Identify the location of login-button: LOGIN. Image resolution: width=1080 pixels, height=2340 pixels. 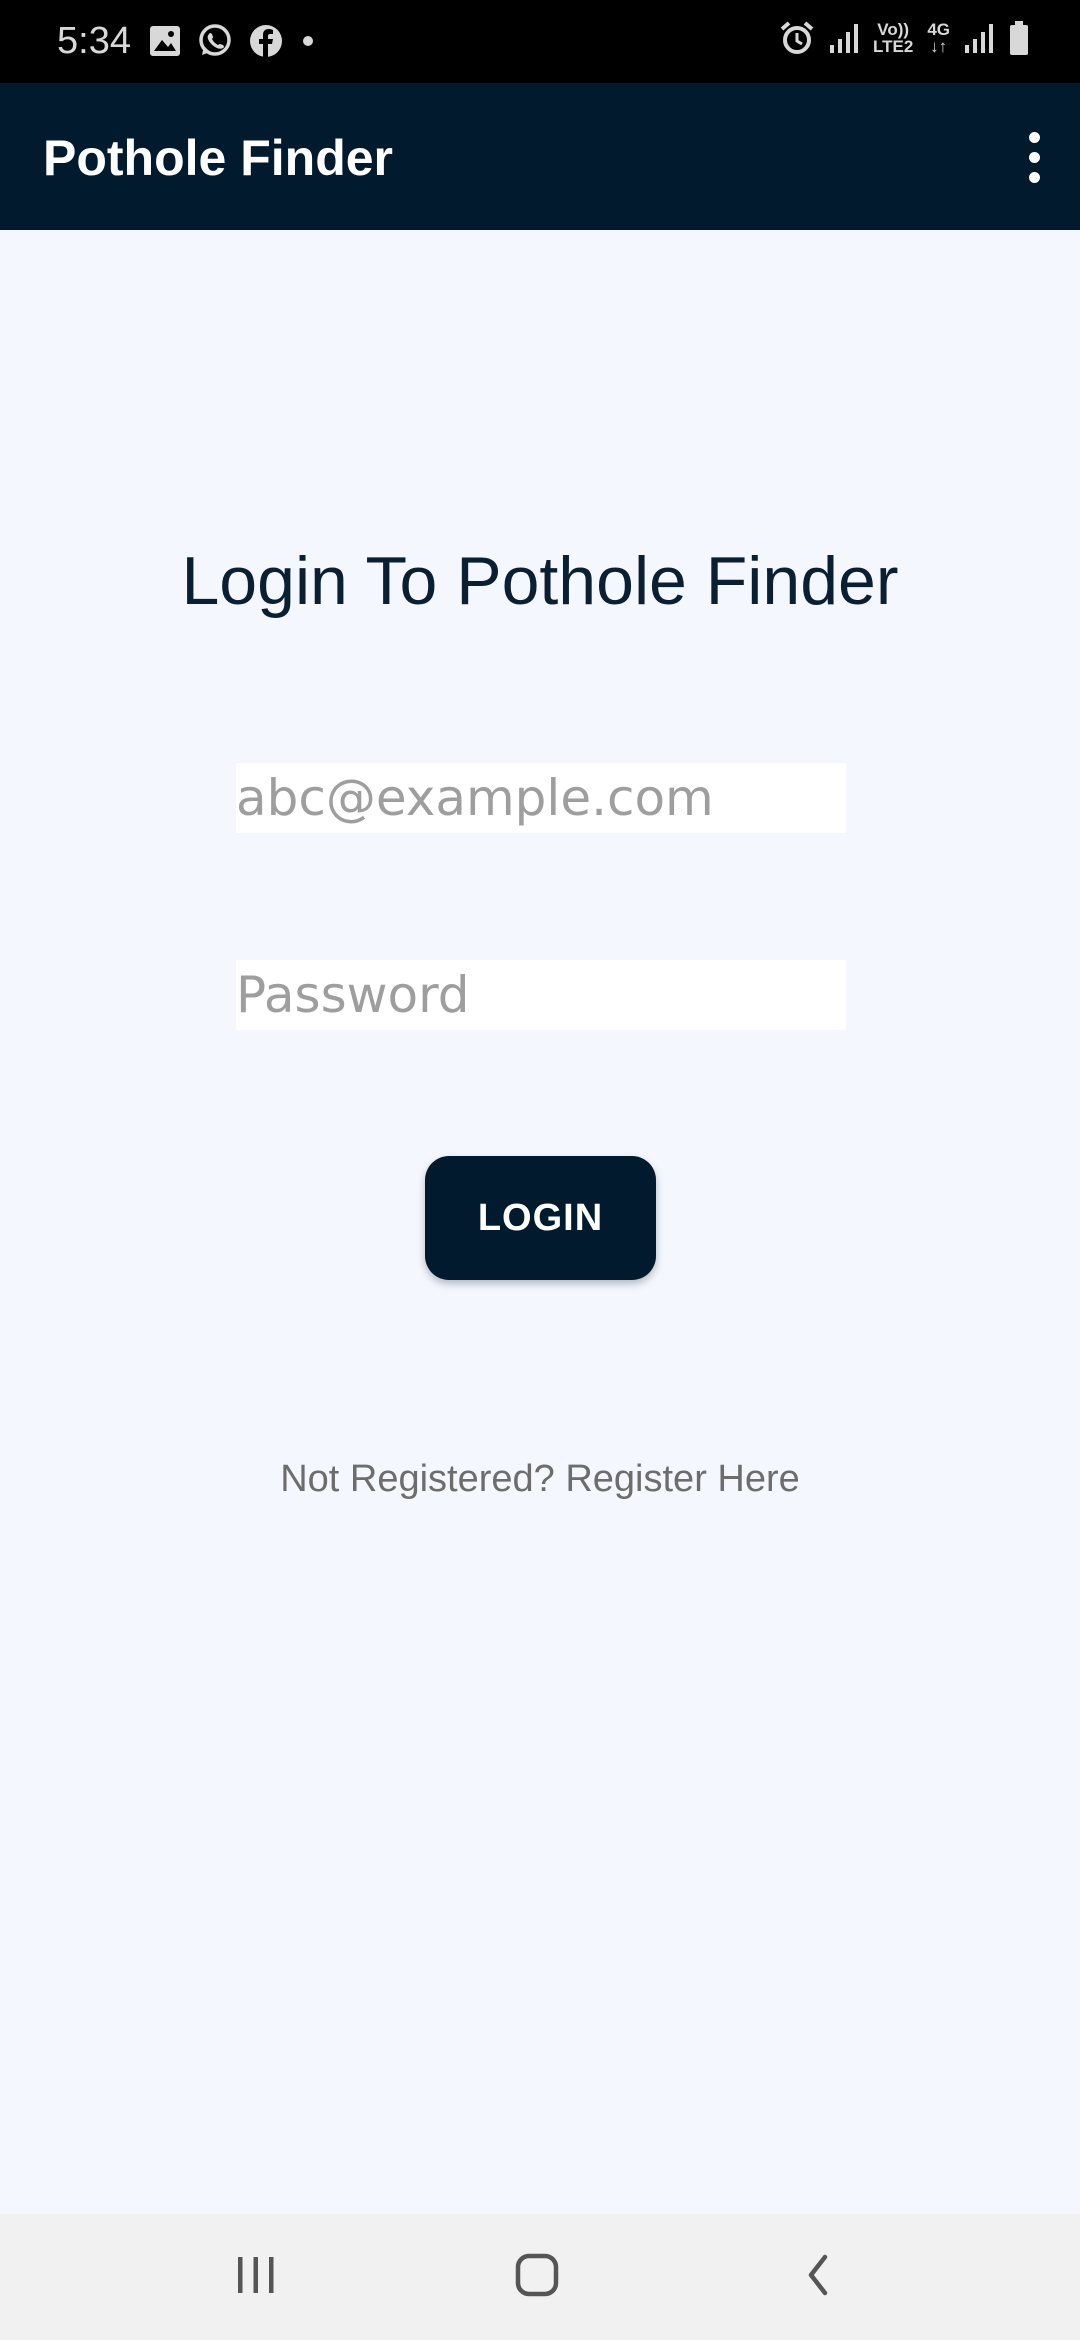
(540, 1218).